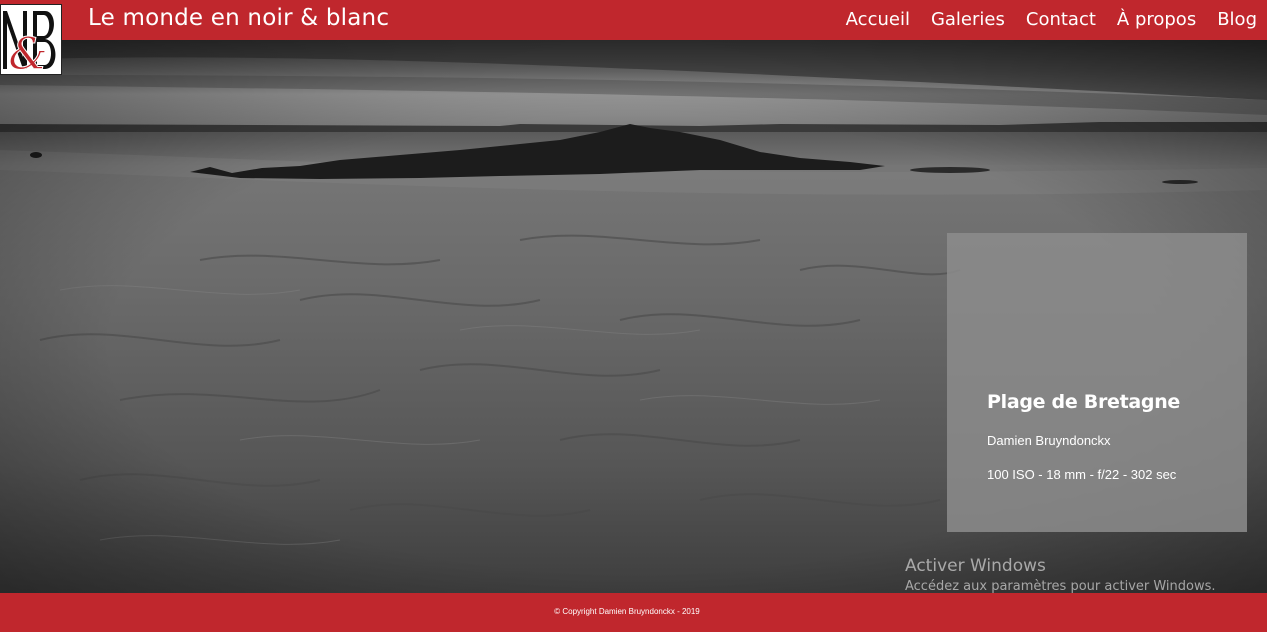 This screenshot has width=1267, height=632. What do you see at coordinates (1049, 440) in the screenshot?
I see `photo-author: Damien Bruyndonckx` at bounding box center [1049, 440].